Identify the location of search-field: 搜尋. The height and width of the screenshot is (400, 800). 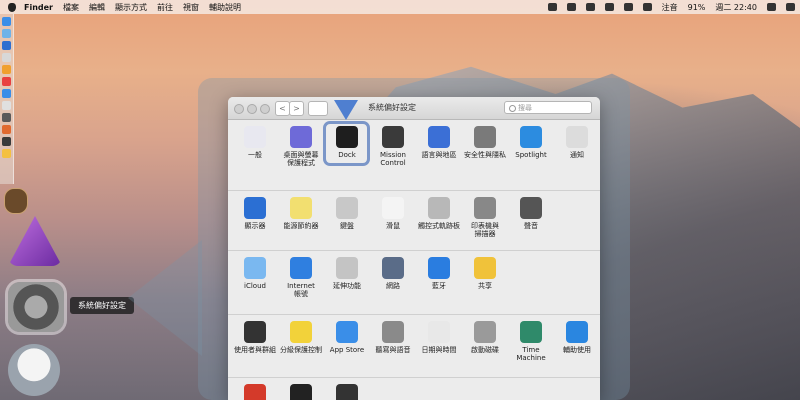
(548, 107).